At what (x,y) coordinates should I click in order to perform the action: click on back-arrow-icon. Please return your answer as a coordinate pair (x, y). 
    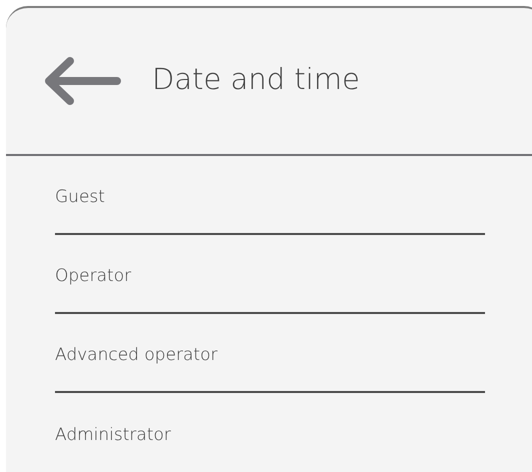
    Looking at the image, I should click on (83, 81).